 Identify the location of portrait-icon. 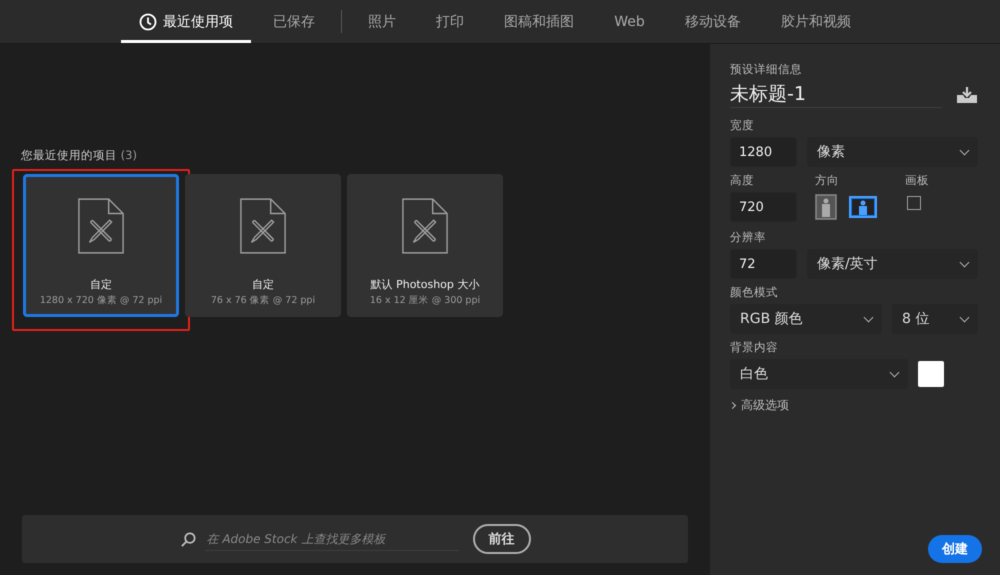
(826, 207).